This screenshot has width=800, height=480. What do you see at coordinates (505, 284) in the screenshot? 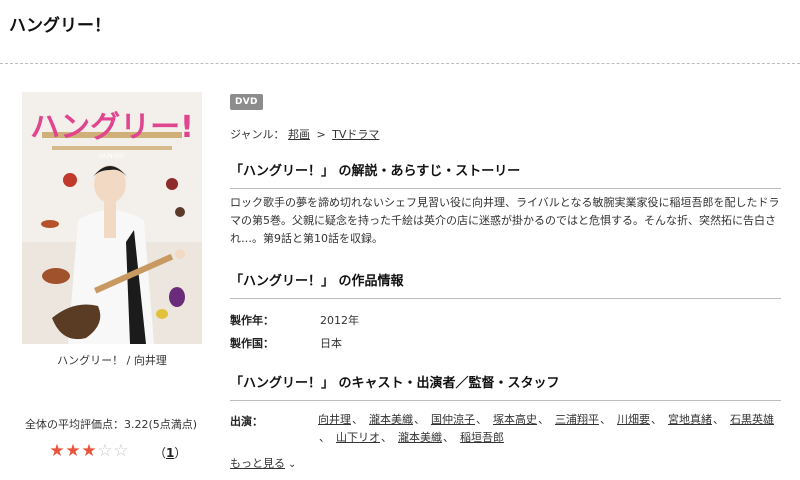
I see `info-heading: 「ハングリー！」 の作品情報` at bounding box center [505, 284].